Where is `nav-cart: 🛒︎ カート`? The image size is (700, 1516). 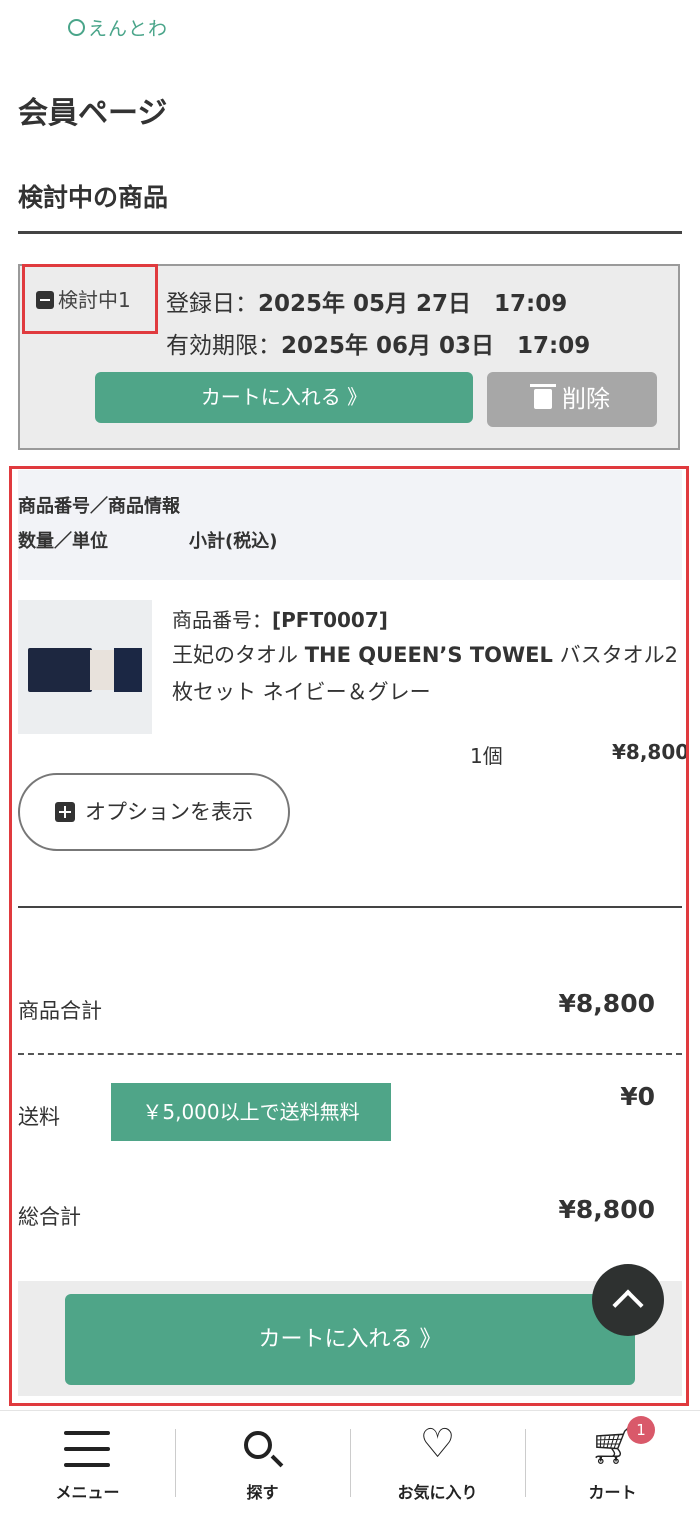 nav-cart: 🛒︎ カート is located at coordinates (612, 1463).